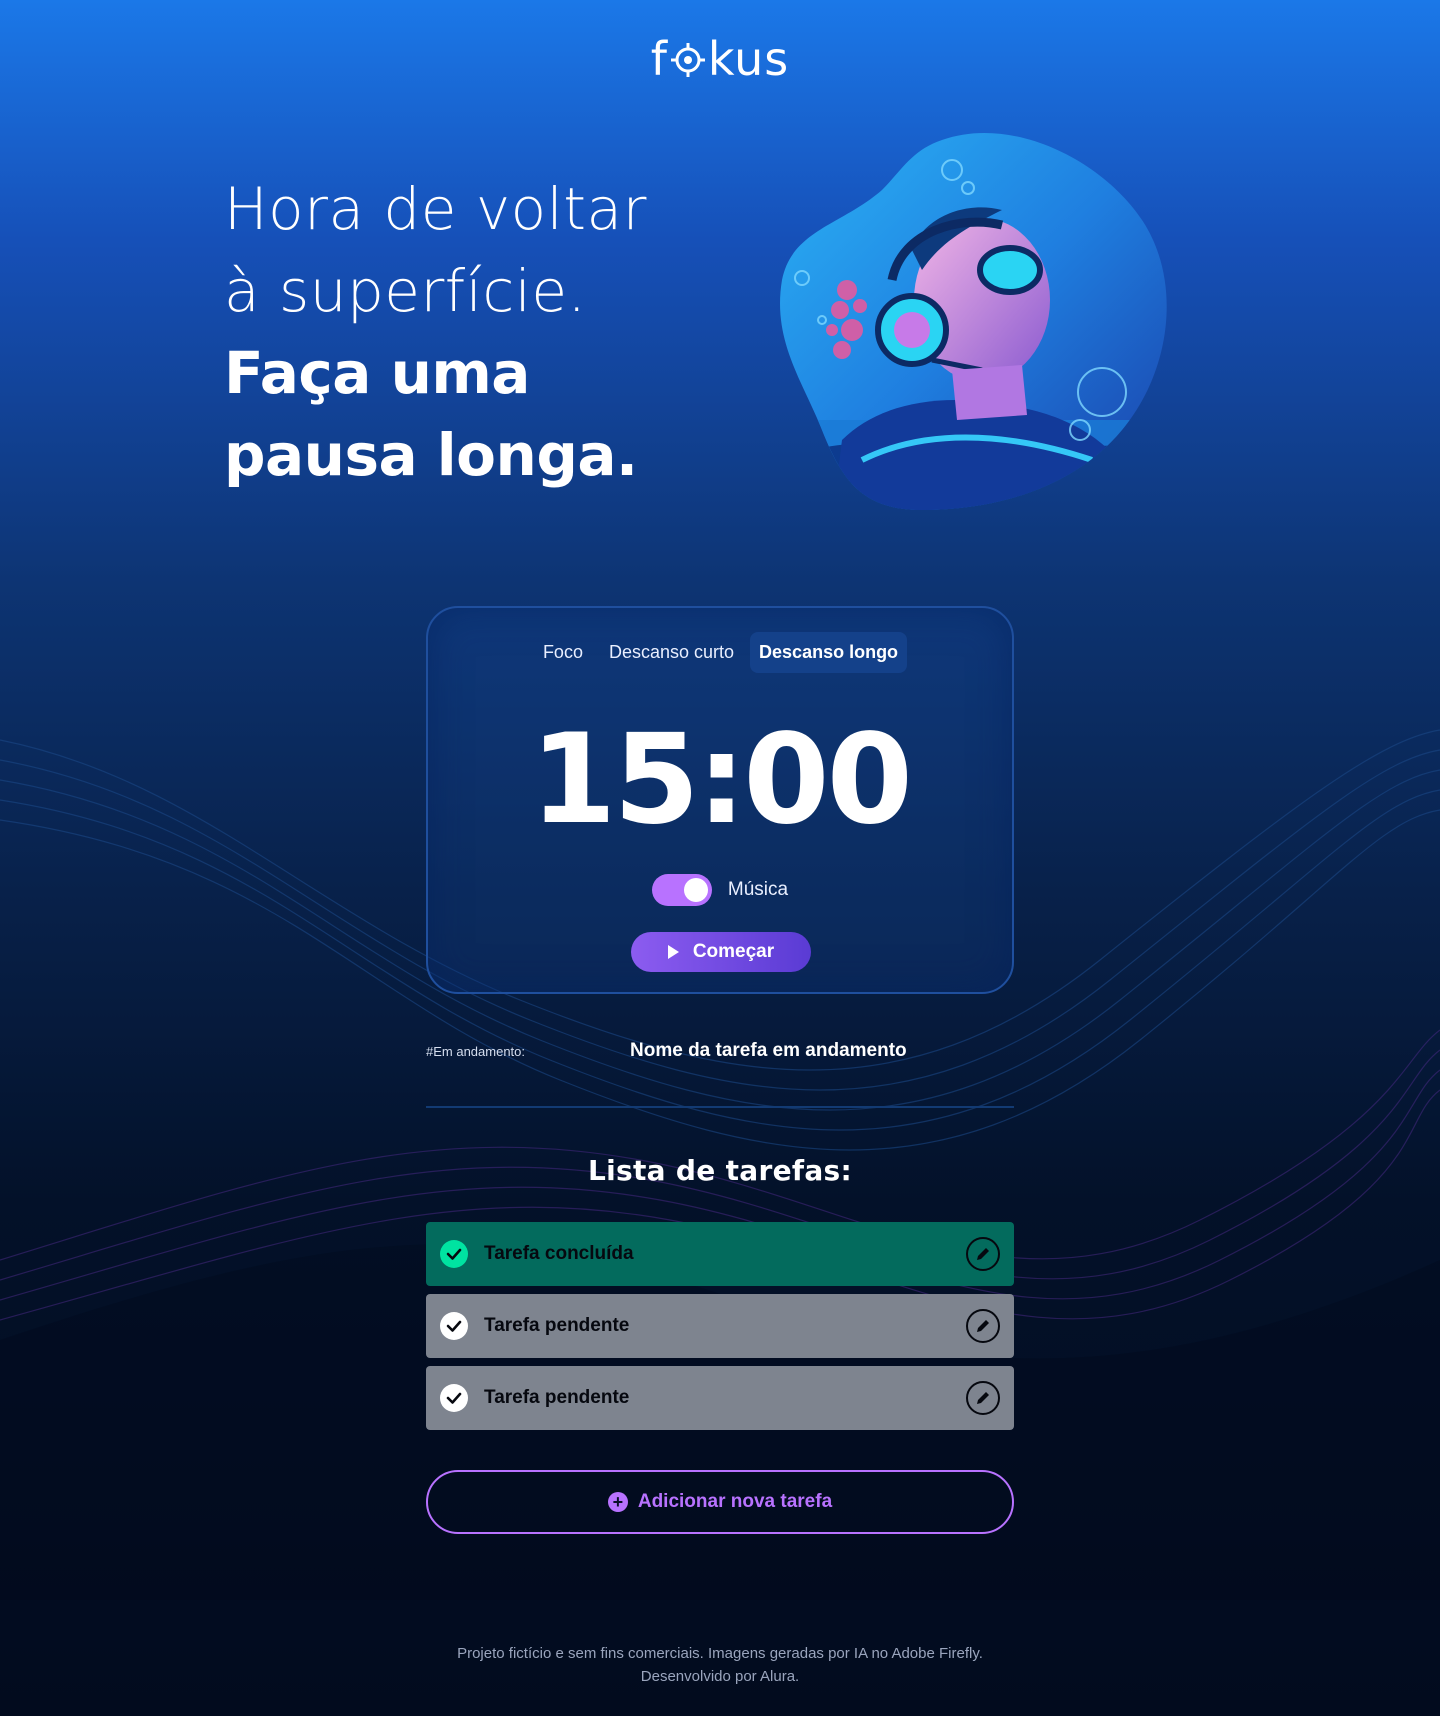  I want to click on play-icon, so click(673, 952).